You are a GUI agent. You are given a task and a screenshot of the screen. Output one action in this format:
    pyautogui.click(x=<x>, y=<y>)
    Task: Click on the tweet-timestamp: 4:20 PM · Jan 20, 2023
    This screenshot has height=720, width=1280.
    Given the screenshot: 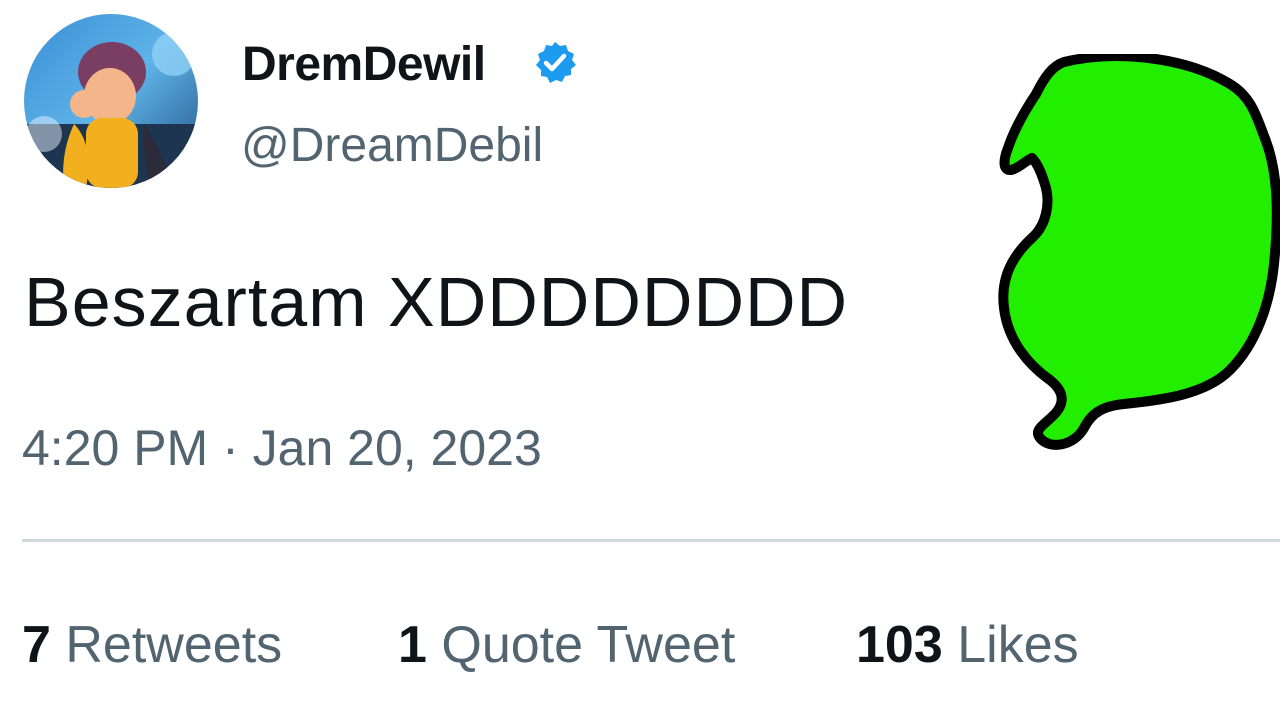 What is the action you would take?
    pyautogui.click(x=282, y=448)
    